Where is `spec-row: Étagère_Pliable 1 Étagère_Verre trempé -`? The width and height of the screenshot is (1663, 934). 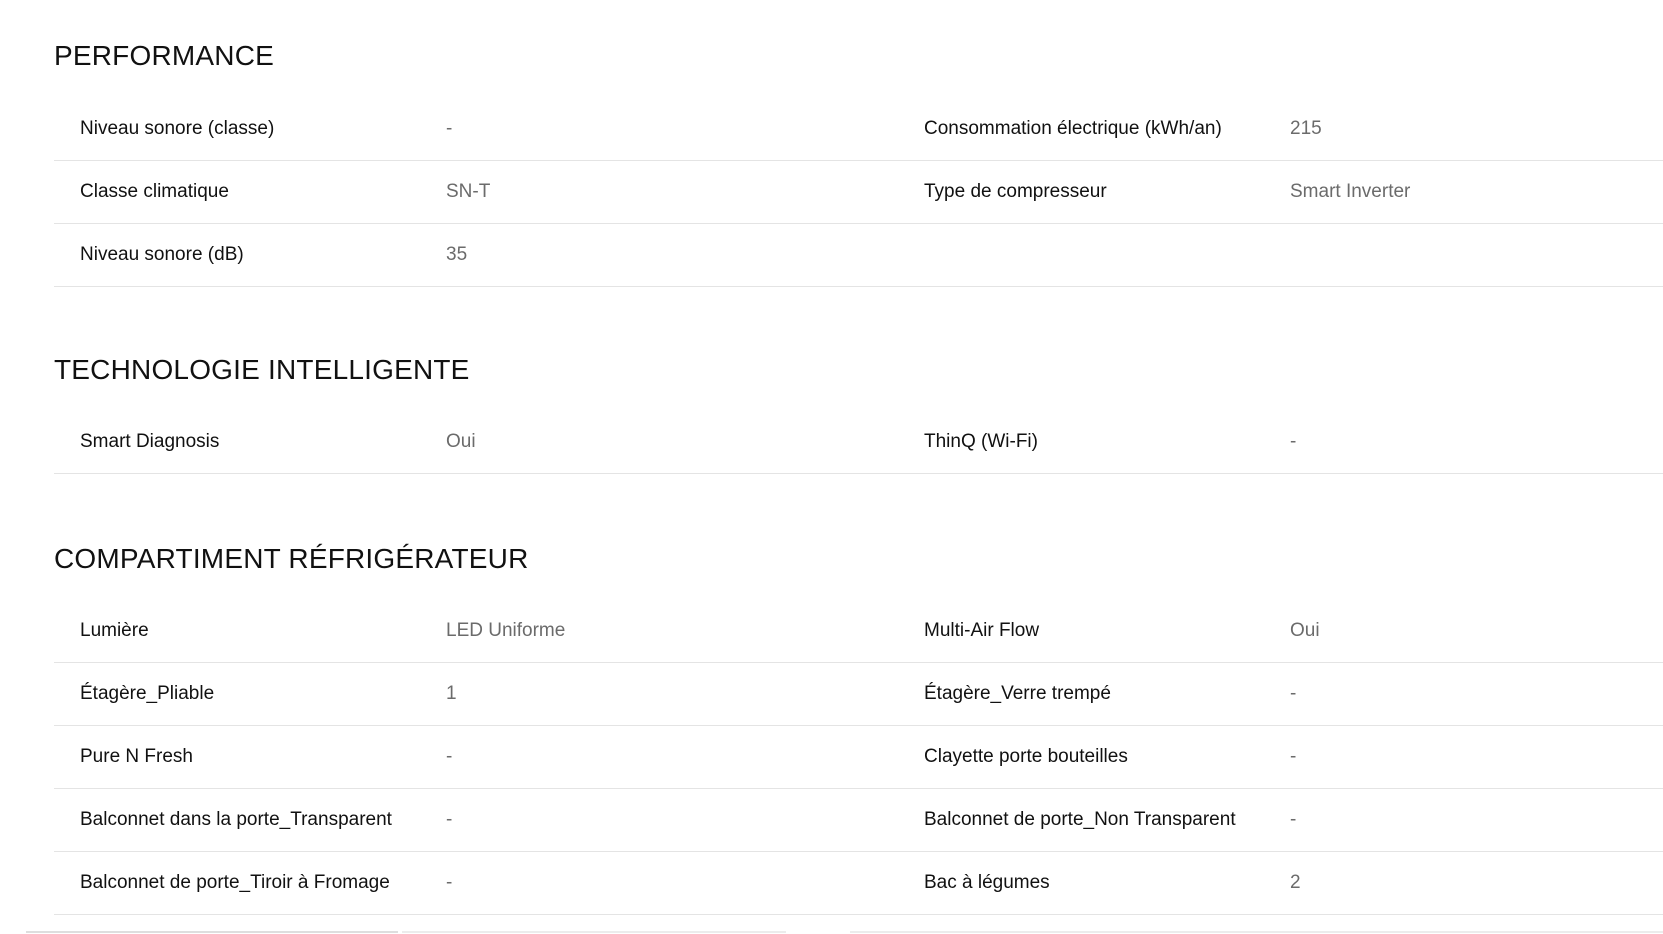 spec-row: Étagère_Pliable 1 Étagère_Verre trempé - is located at coordinates (858, 694).